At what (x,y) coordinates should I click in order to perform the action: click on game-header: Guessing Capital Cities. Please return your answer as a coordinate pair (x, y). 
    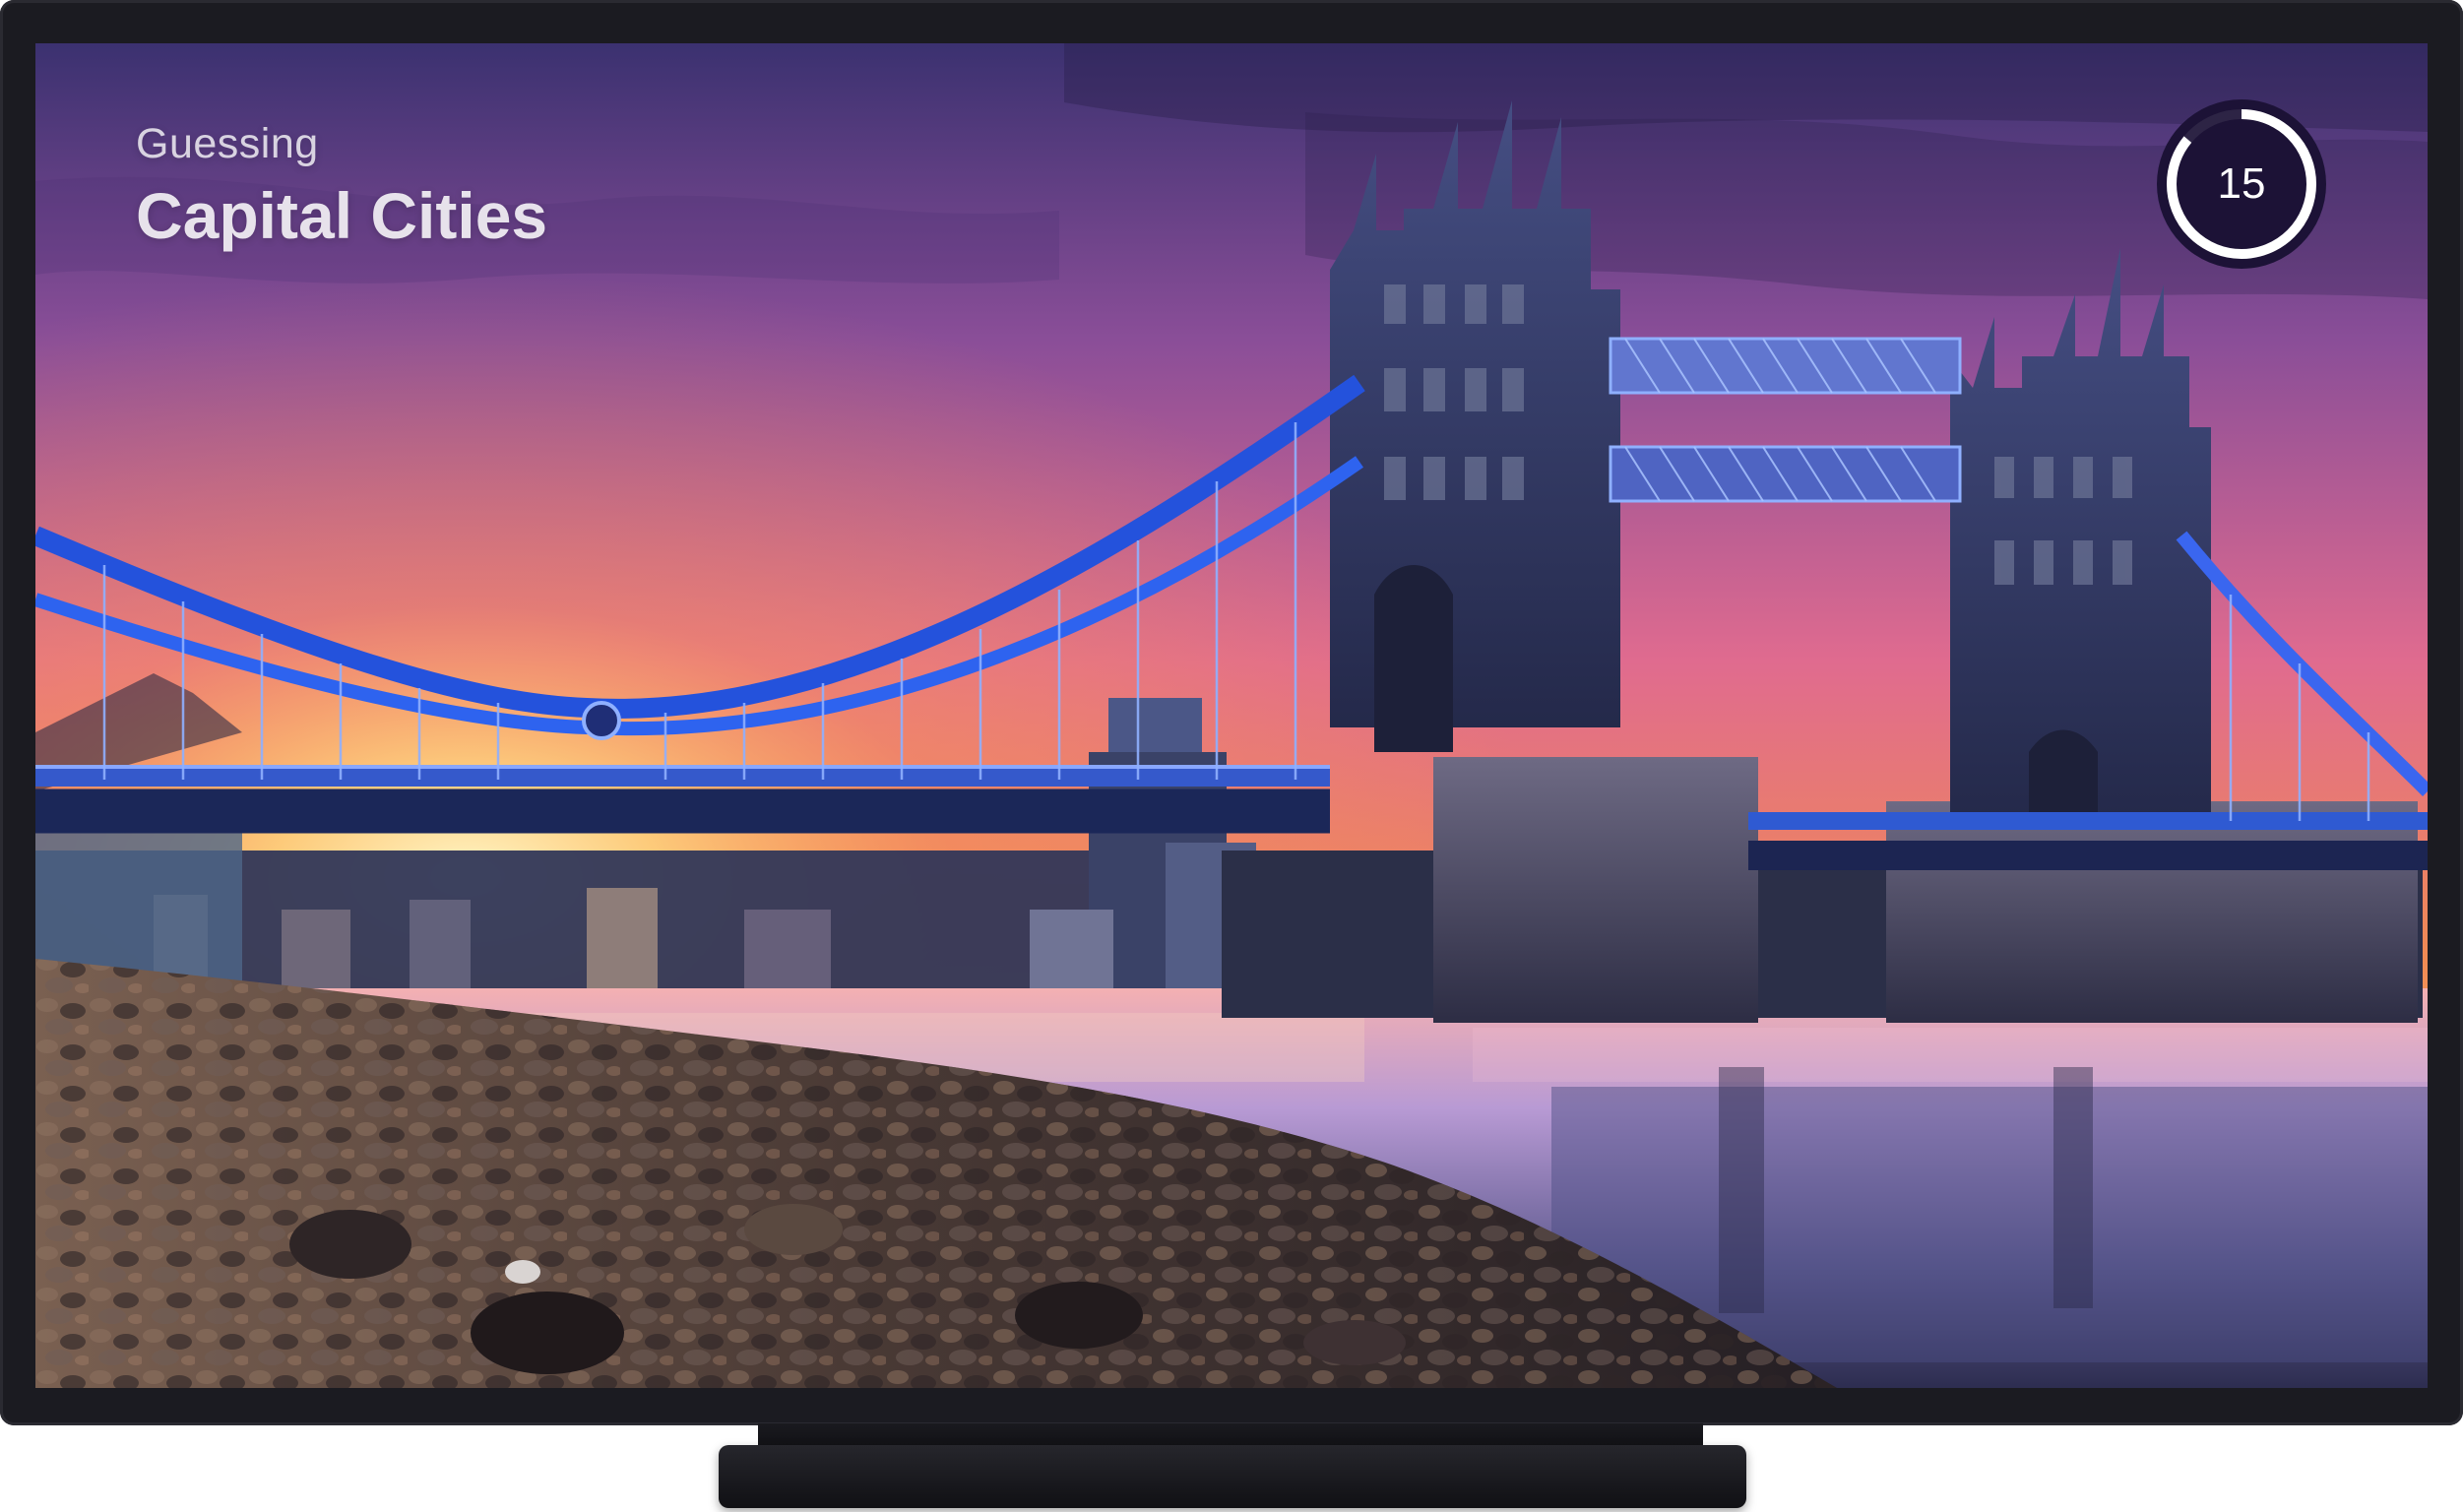
    Looking at the image, I should click on (341, 186).